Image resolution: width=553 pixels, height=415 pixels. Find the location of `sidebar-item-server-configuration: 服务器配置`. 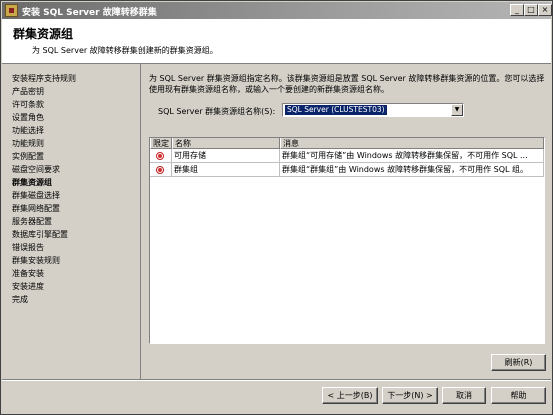

sidebar-item-server-configuration: 服务器配置 is located at coordinates (32, 221).